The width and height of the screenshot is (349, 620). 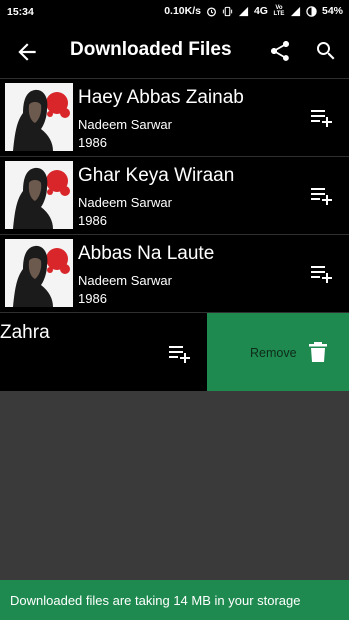 I want to click on network-type: 4G, so click(x=260, y=11).